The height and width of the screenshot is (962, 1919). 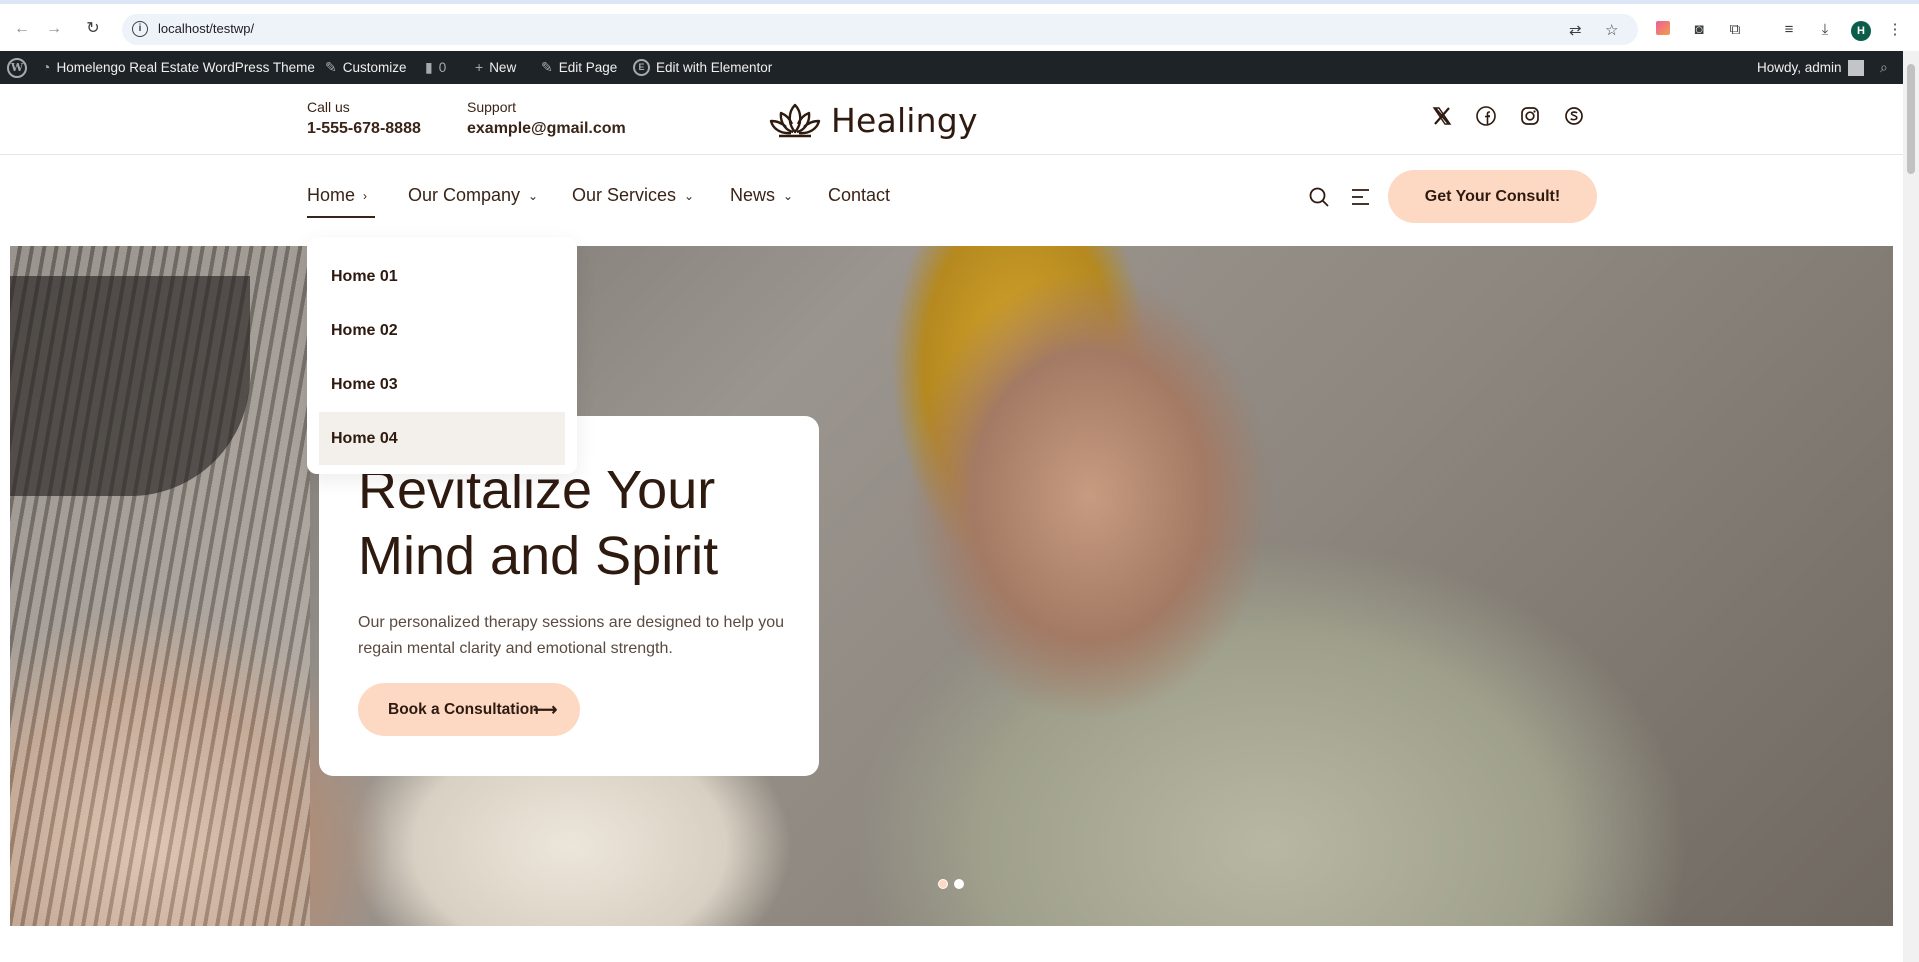 What do you see at coordinates (880, 29) in the screenshot?
I see `address-bar: i localhost/testwp/ ⇄ ☆` at bounding box center [880, 29].